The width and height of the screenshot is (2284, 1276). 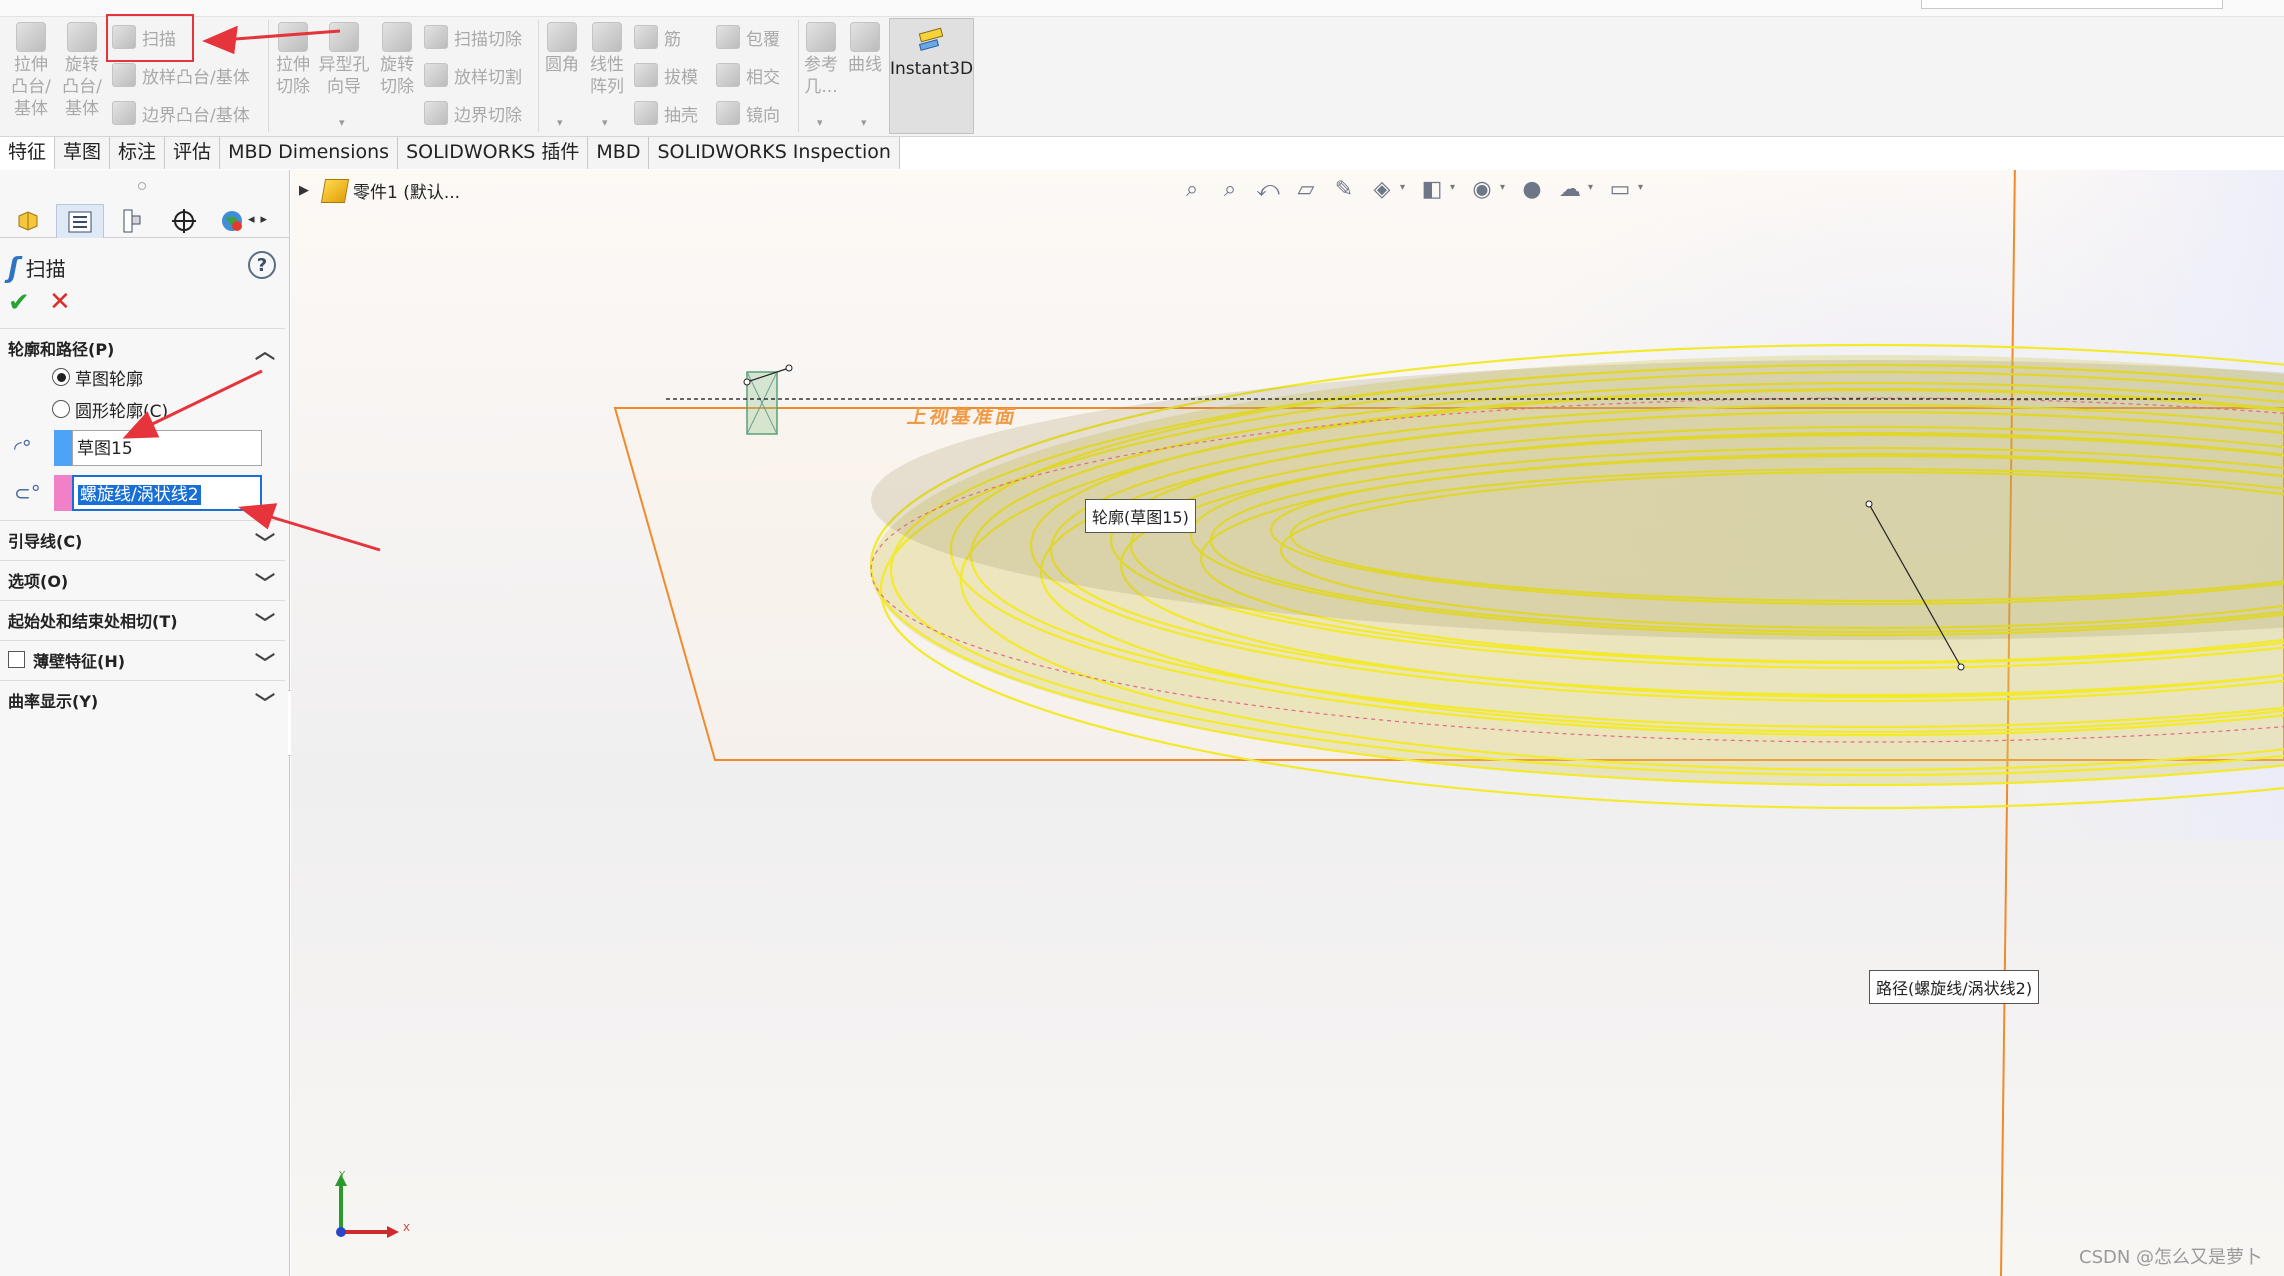 What do you see at coordinates (19, 303) in the screenshot?
I see `ok-checkmark-icon: ✔` at bounding box center [19, 303].